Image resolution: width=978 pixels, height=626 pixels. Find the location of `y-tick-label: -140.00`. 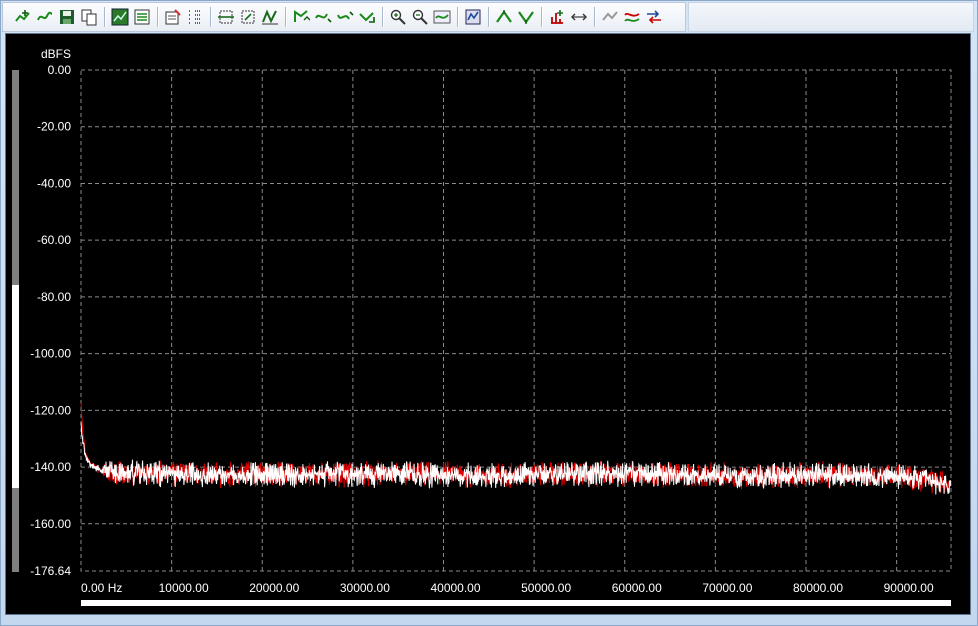

y-tick-label: -140.00 is located at coordinates (50, 467).